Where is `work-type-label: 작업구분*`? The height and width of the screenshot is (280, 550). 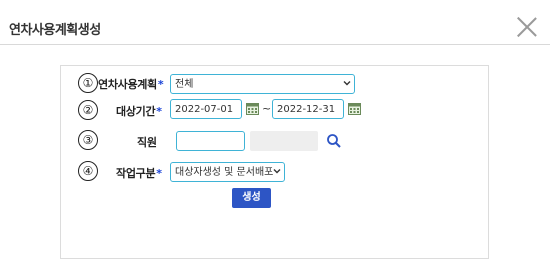 work-type-label: 작업구분* is located at coordinates (139, 173).